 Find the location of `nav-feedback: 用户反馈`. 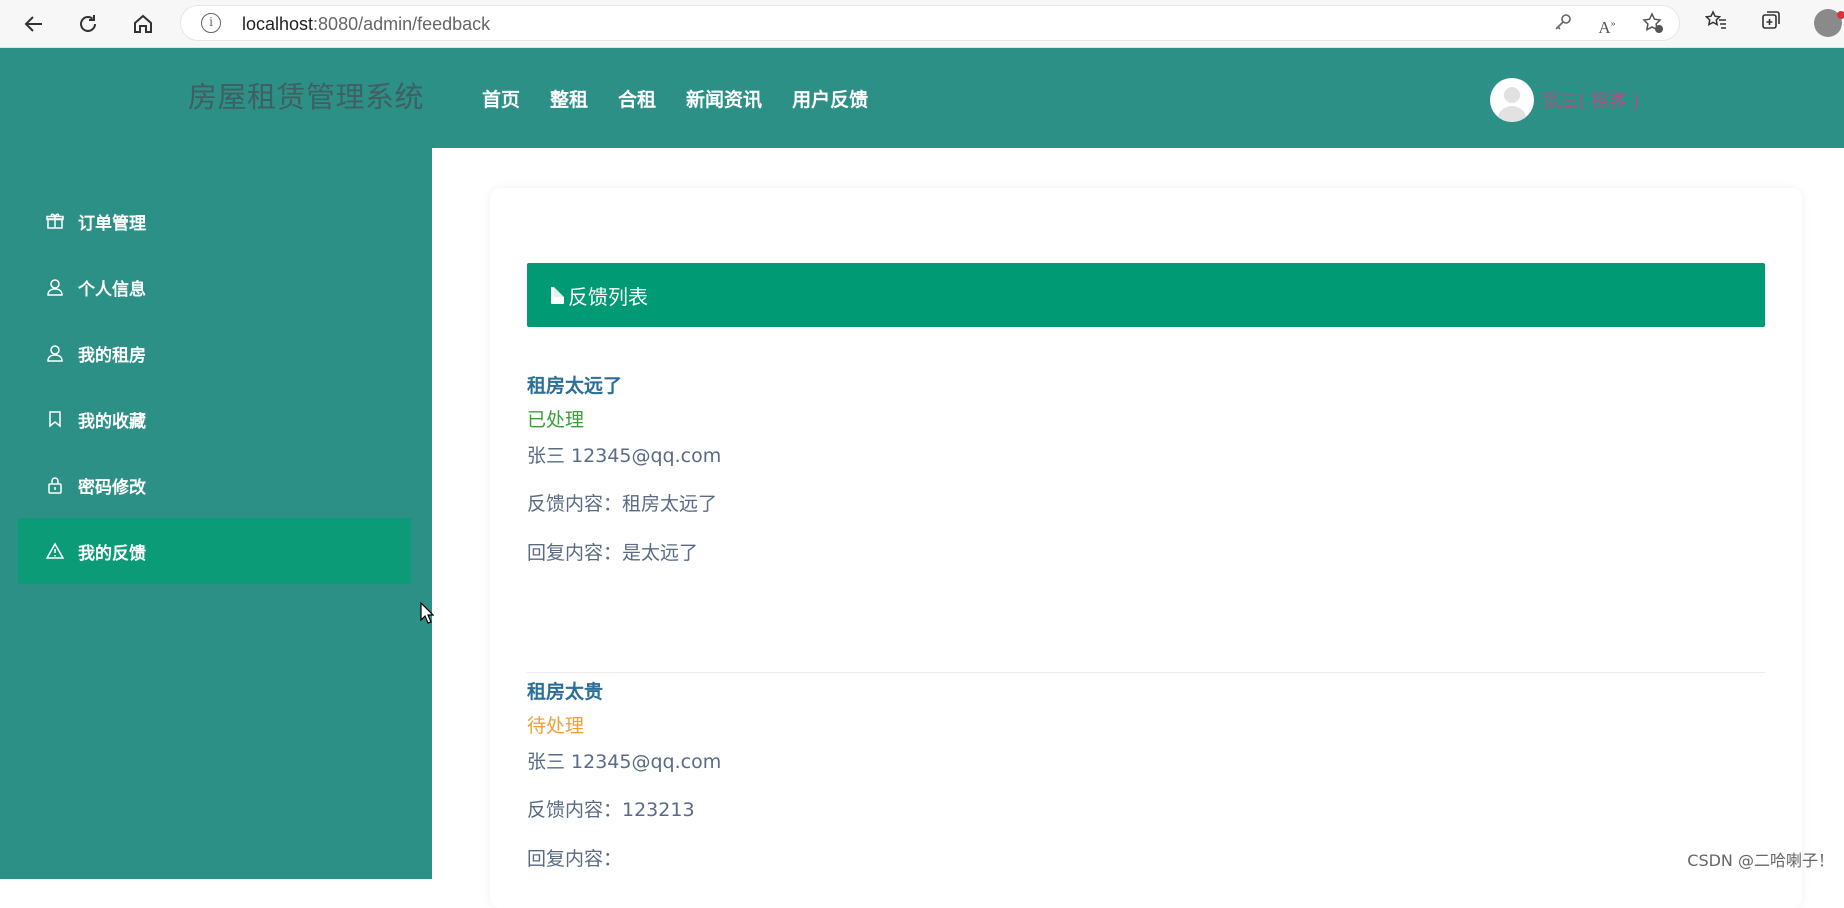

nav-feedback: 用户反馈 is located at coordinates (830, 98).